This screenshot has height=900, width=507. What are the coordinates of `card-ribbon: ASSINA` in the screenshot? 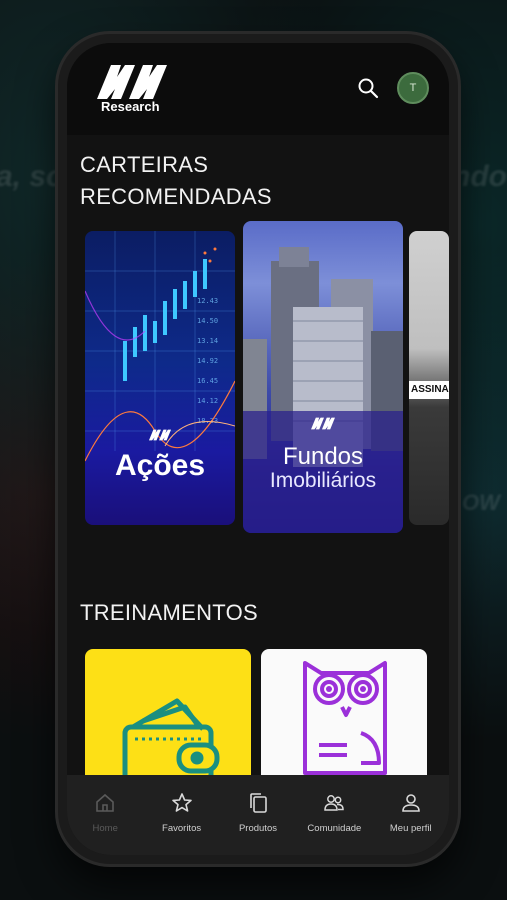 It's located at (429, 390).